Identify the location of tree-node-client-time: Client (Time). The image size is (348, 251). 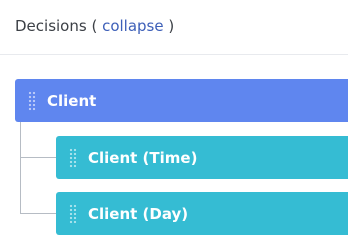
(202, 157).